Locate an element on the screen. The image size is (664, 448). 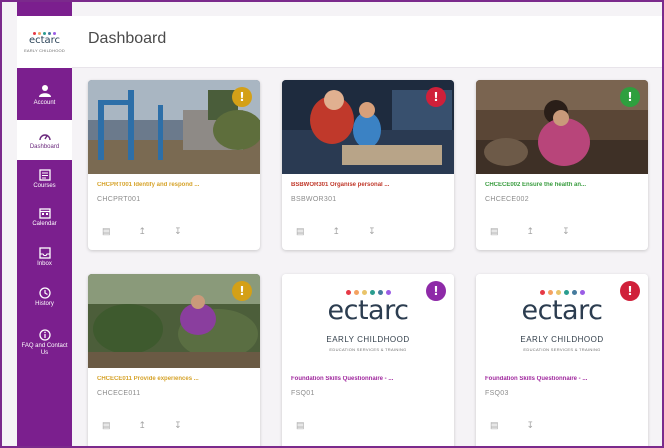
sidebar-item-history: History is located at coordinates (44, 297).